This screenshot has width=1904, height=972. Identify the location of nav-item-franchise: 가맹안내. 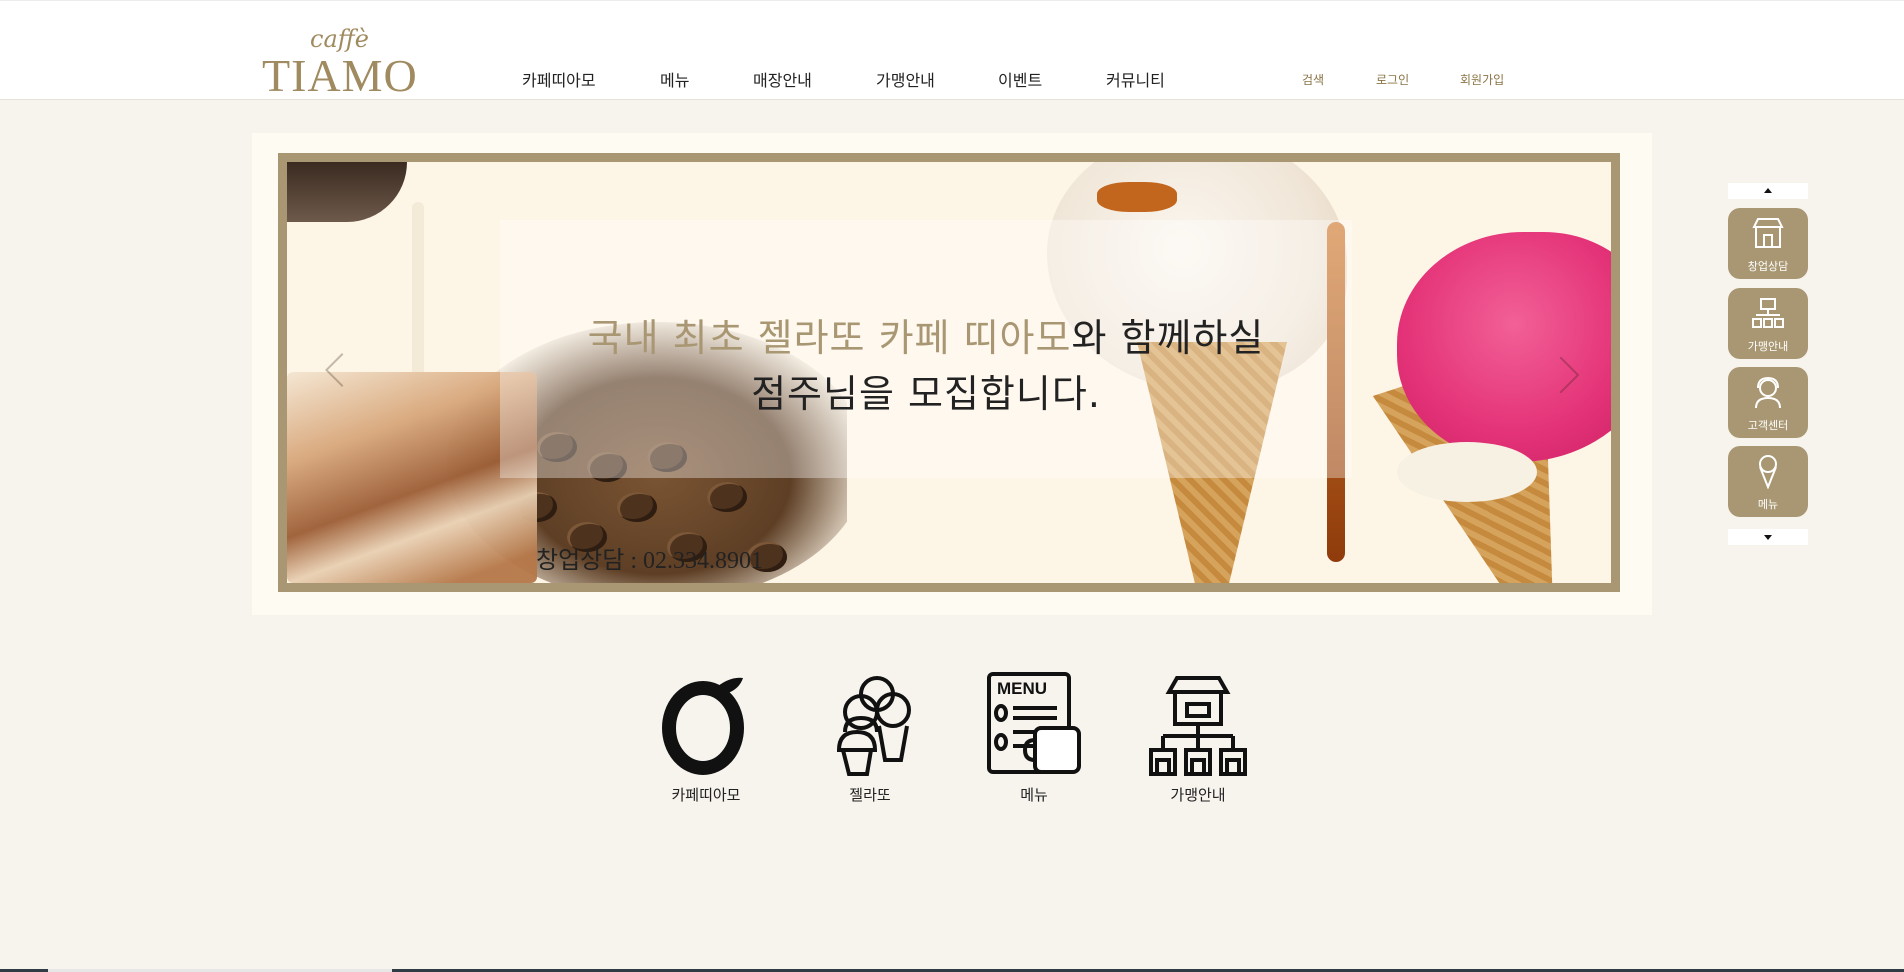
(905, 79).